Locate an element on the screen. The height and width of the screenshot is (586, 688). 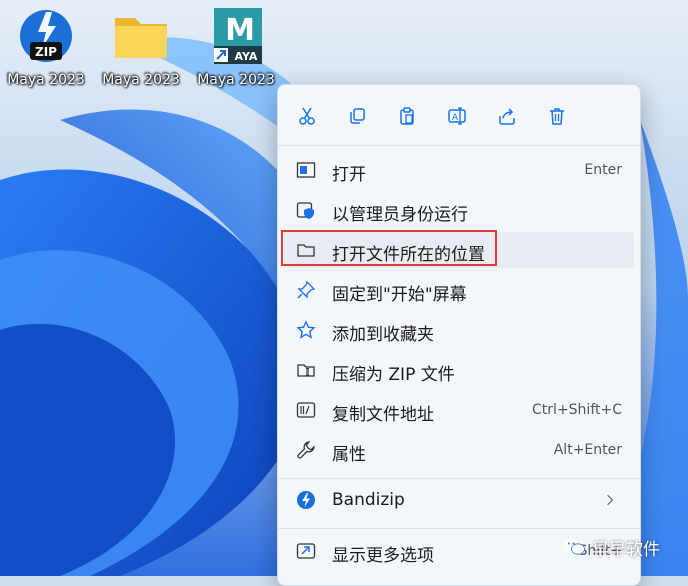
menu-item-open-file-location: 打开文件所在的位置 is located at coordinates (459, 250).